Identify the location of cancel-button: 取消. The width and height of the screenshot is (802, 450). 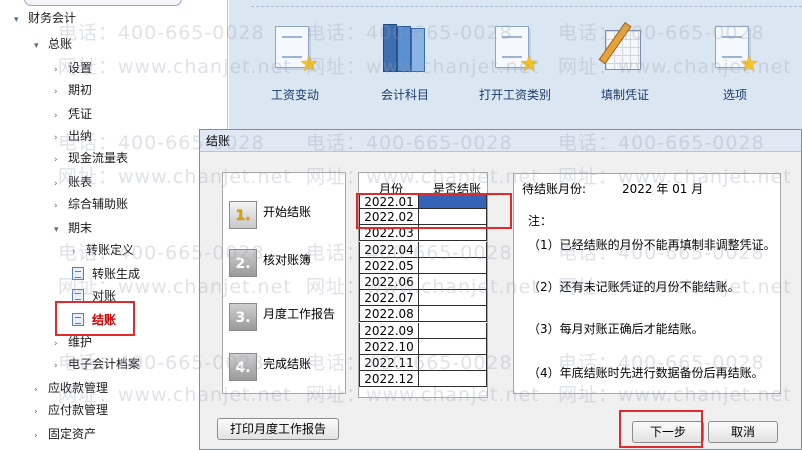
(743, 432).